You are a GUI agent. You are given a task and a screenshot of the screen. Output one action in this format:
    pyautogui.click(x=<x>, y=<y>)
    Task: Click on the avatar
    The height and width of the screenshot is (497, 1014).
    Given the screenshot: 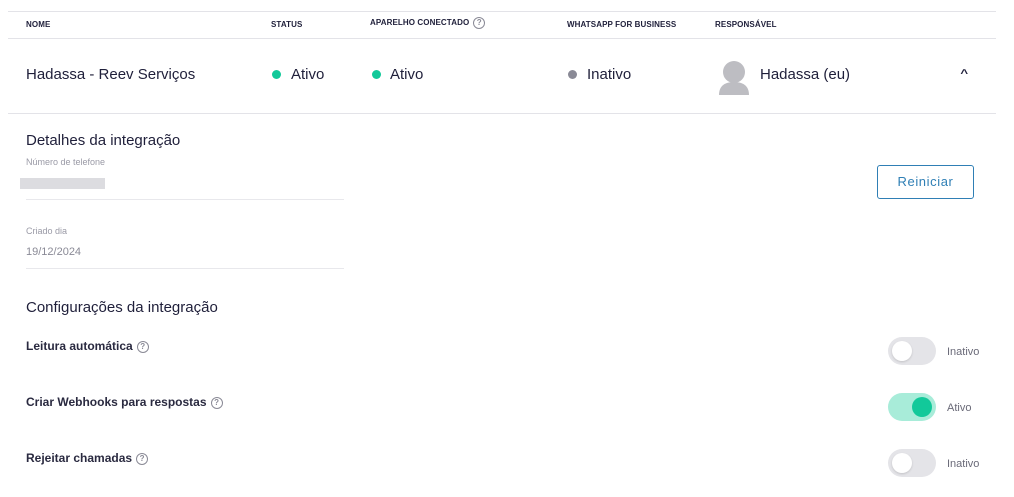 What is the action you would take?
    pyautogui.click(x=734, y=77)
    